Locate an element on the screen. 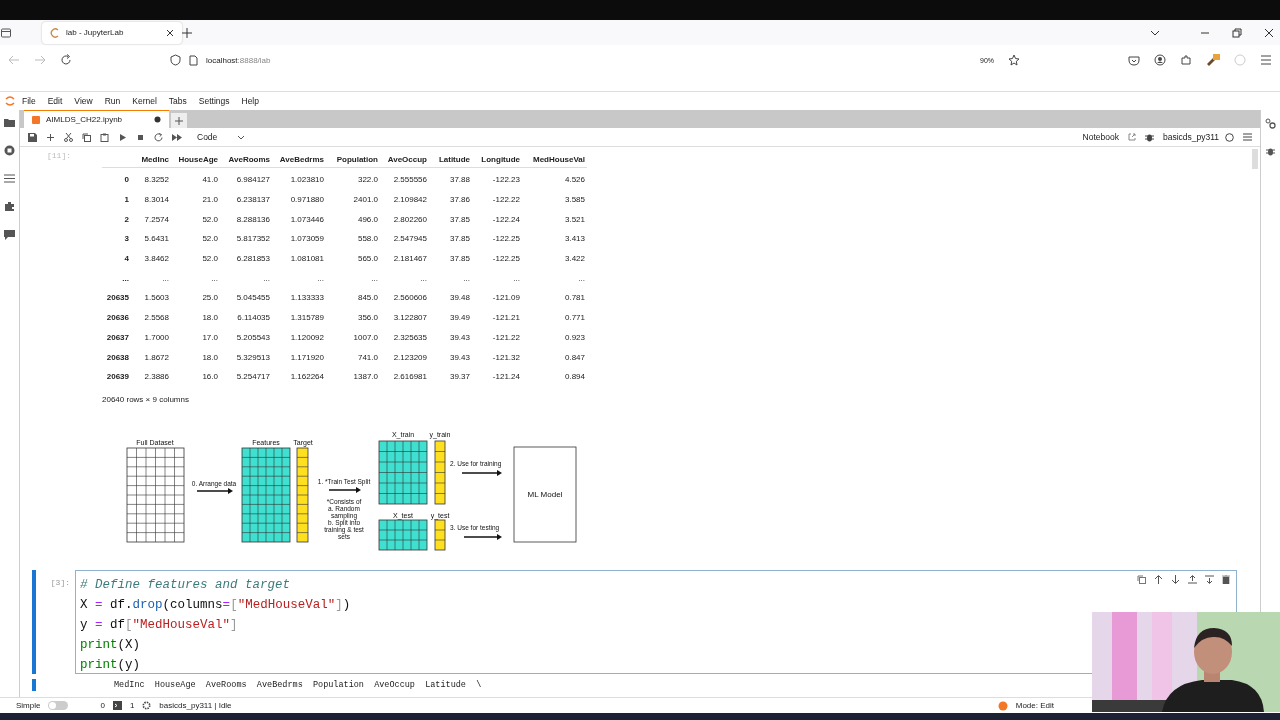 This screenshot has height=720, width=1280. menu-item: File is located at coordinates (29, 101).